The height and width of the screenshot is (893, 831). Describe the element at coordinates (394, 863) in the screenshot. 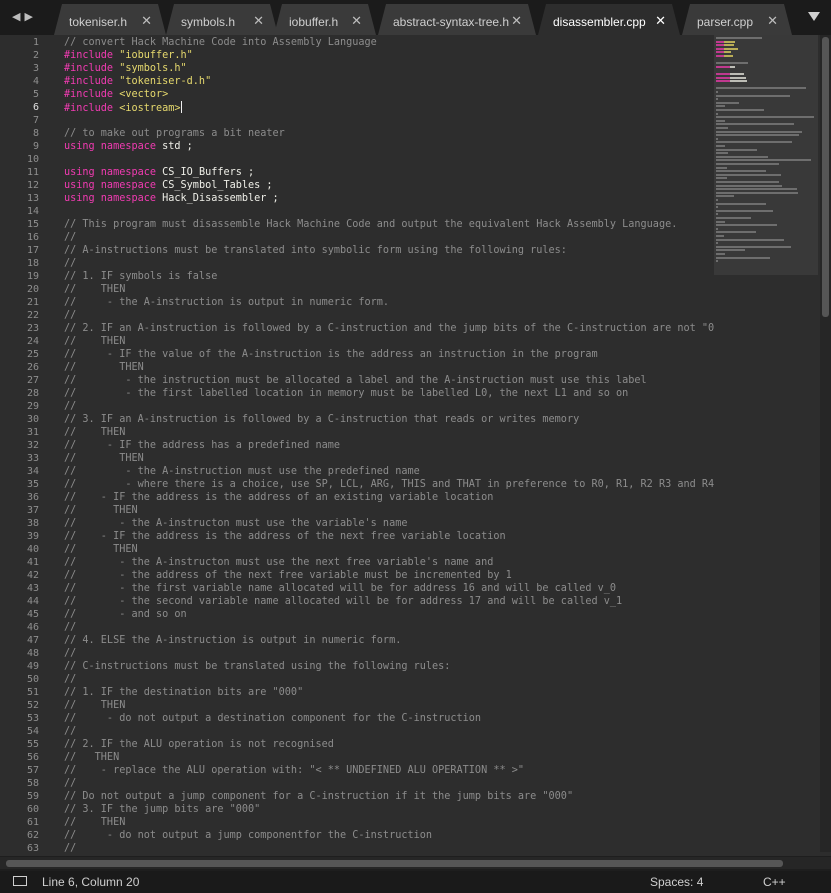

I see `horizontal-scroll-thumb` at that location.